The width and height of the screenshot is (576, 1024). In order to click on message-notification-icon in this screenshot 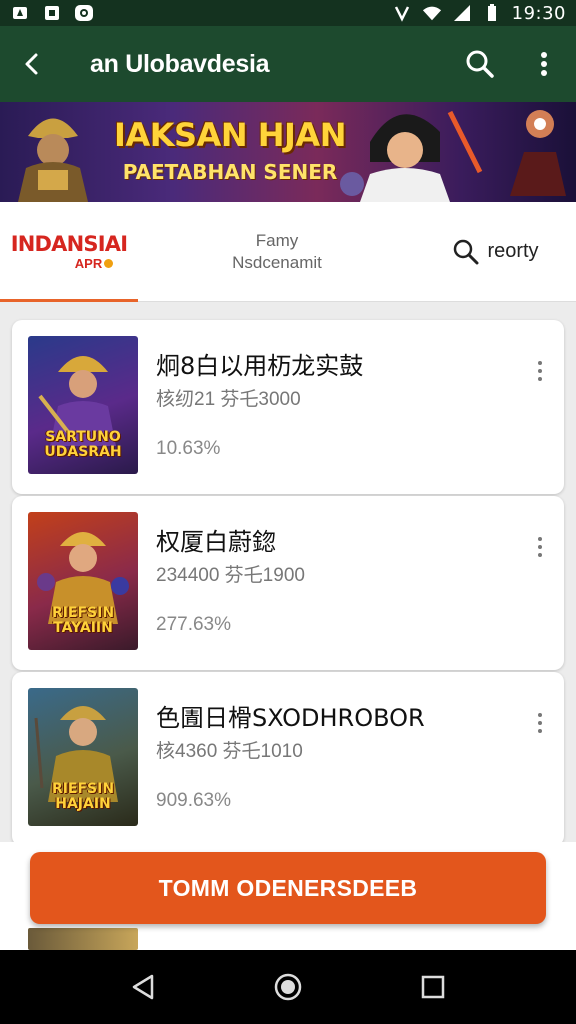, I will do `click(84, 13)`.